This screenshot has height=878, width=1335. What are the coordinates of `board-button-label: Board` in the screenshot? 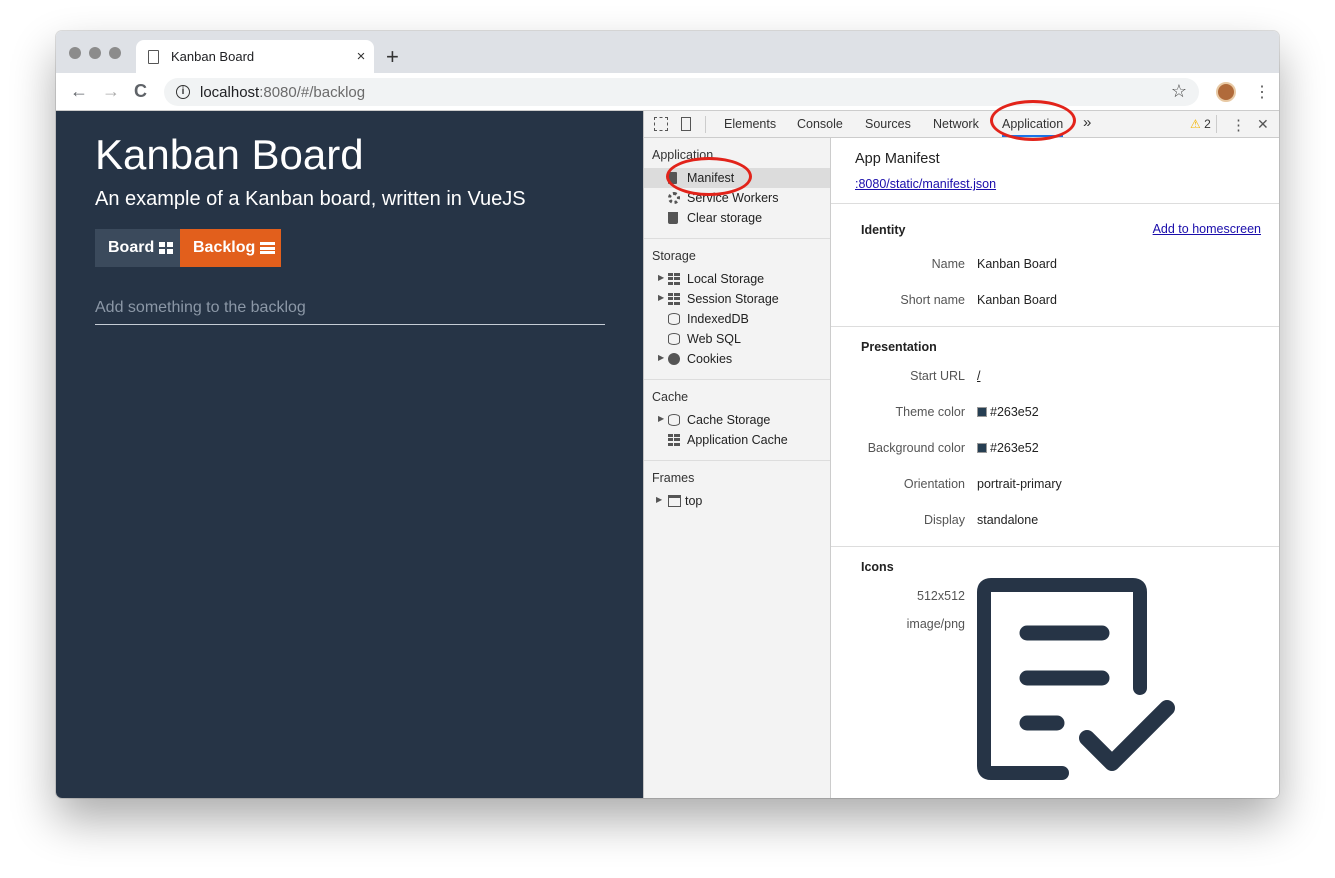 It's located at (131, 247).